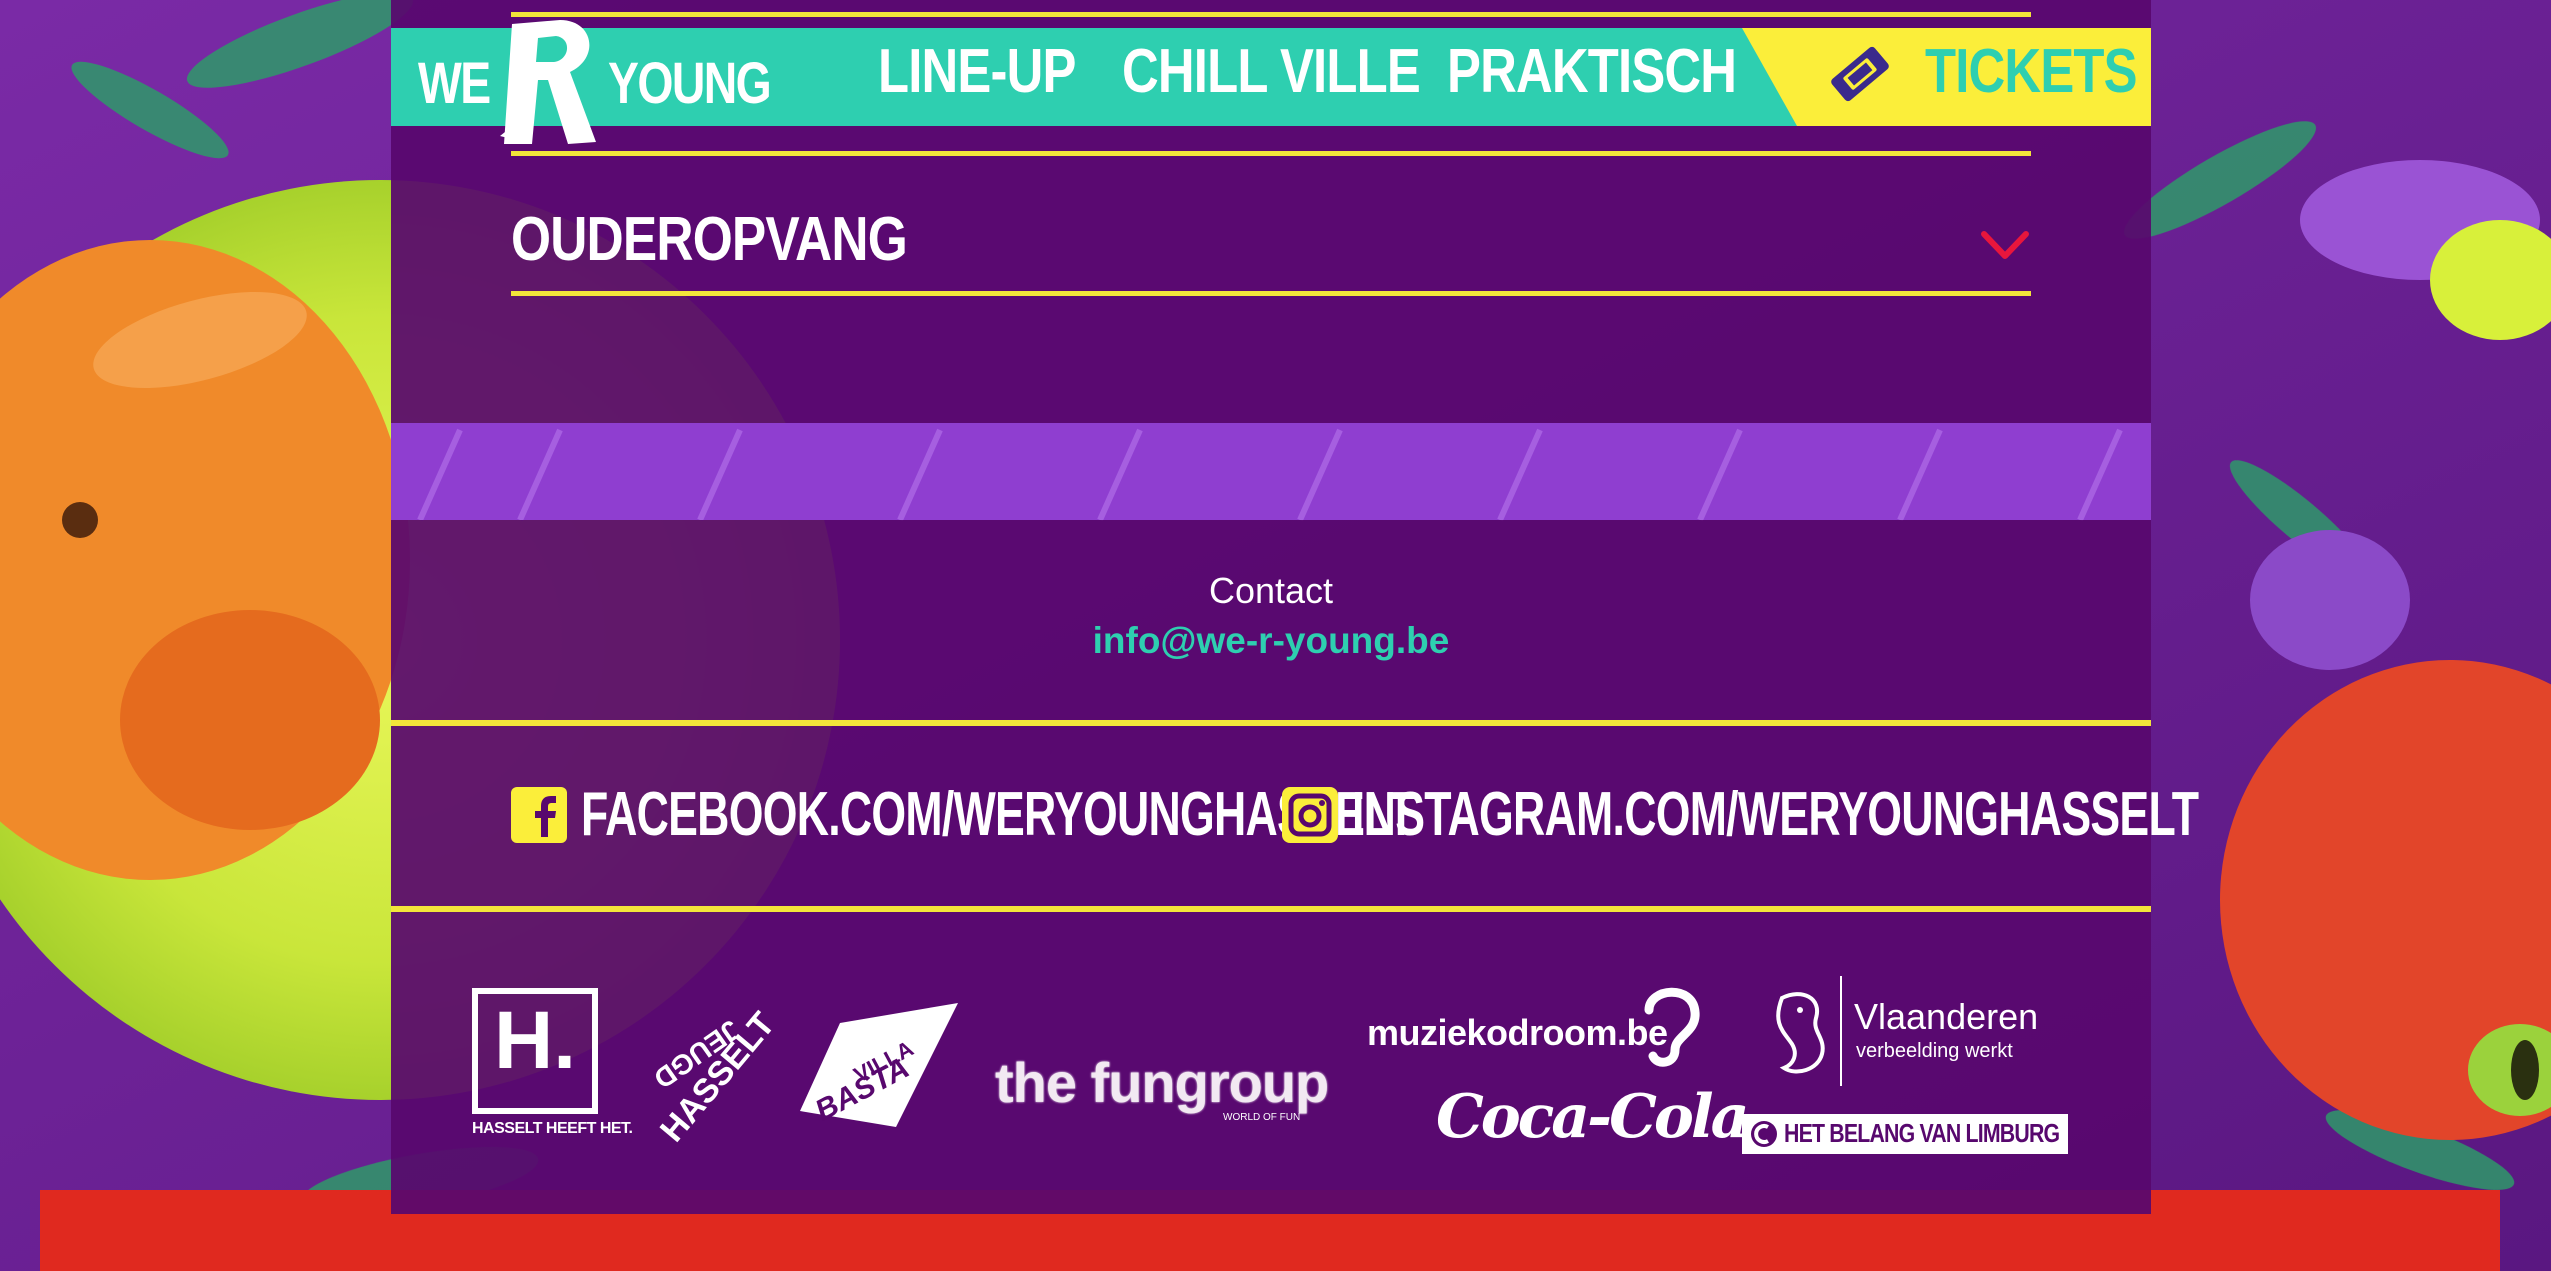 The height and width of the screenshot is (1271, 2551). What do you see at coordinates (552, 1128) in the screenshot?
I see `hasselt-logo-caption: HASSELT HEEFT HET.` at bounding box center [552, 1128].